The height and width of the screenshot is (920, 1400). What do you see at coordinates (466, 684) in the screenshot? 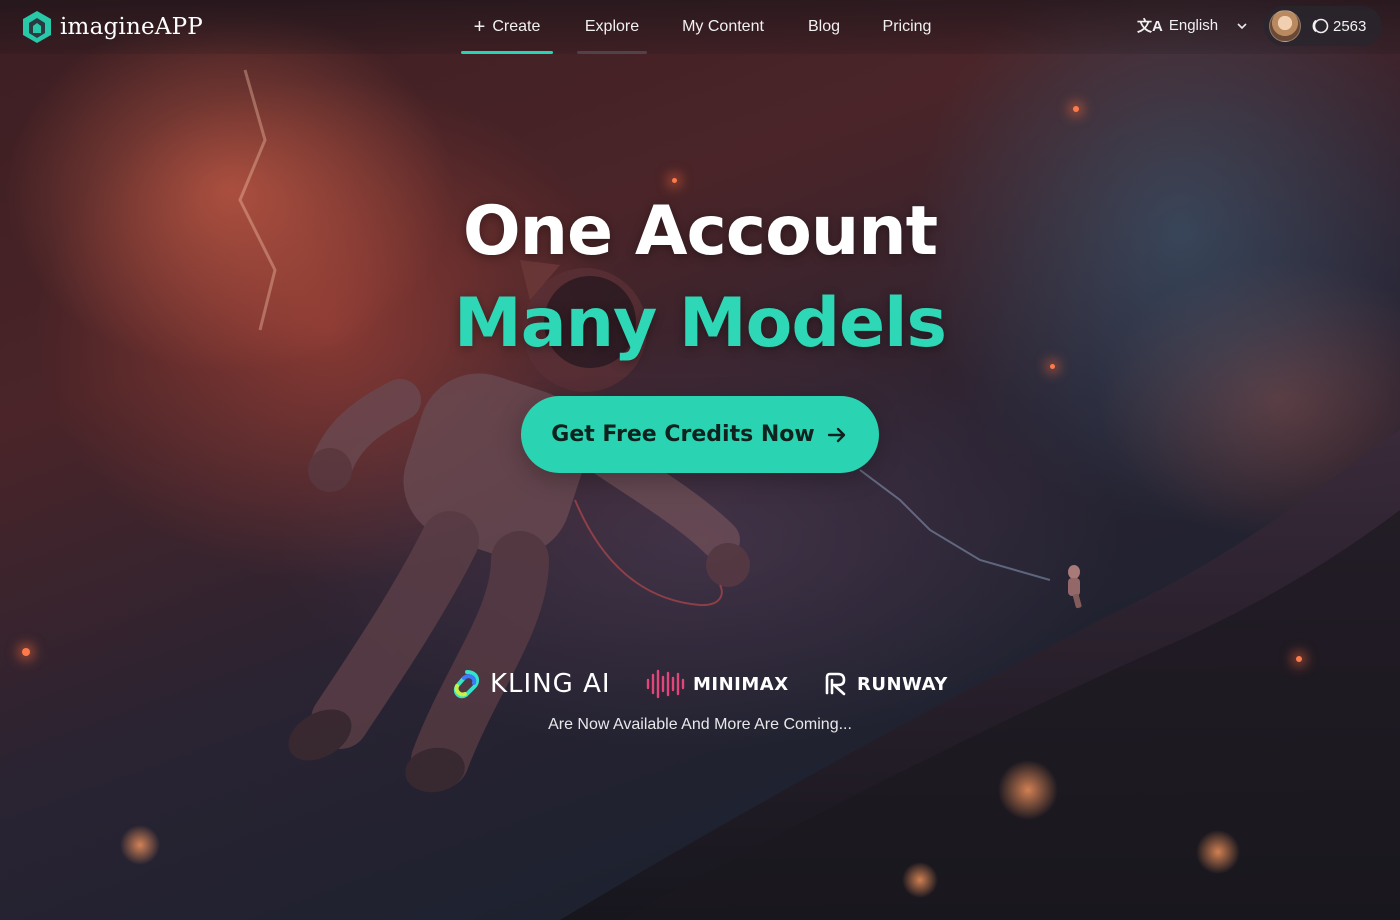
I see `kling-logo-icon` at bounding box center [466, 684].